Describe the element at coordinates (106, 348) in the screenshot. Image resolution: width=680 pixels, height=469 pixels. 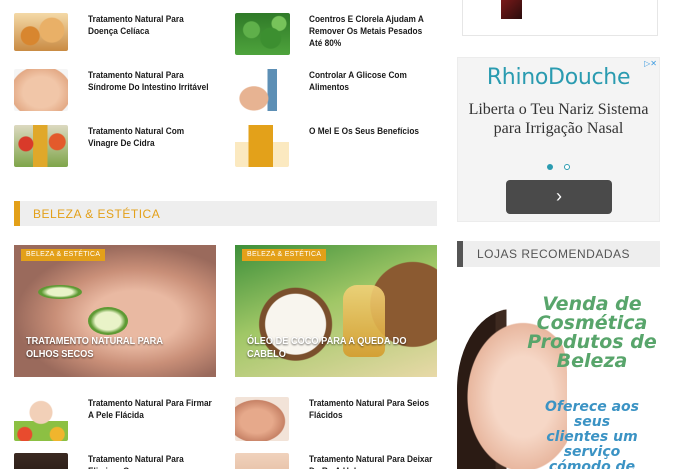
I see `featured-title: TRATAMENTO NATURAL PARA OLHOS SECOS` at that location.